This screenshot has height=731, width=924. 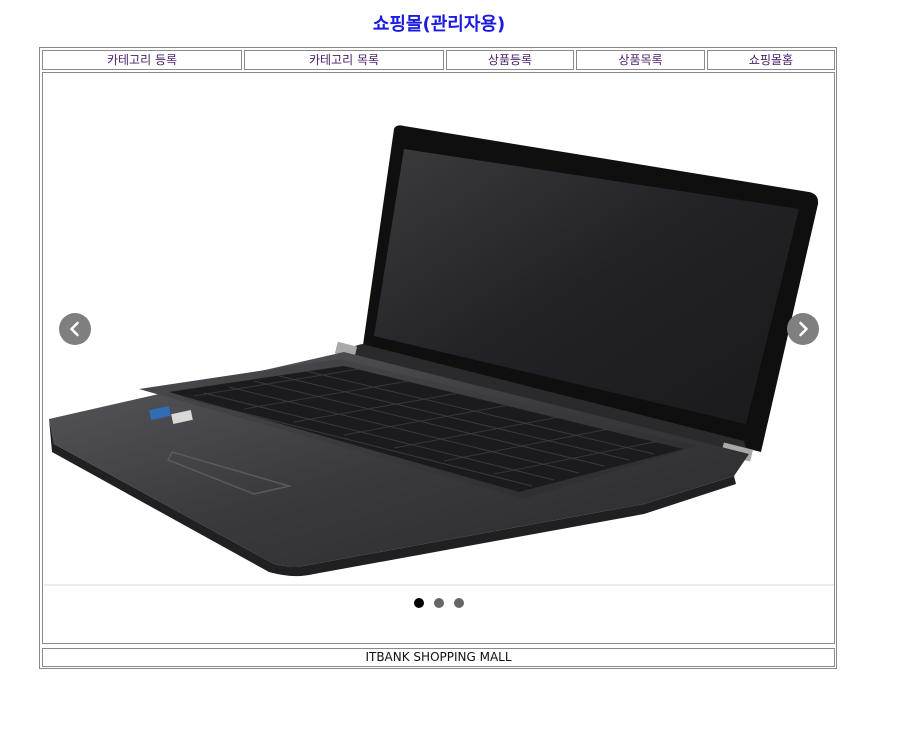 I want to click on carousel-indicators, so click(x=439, y=603).